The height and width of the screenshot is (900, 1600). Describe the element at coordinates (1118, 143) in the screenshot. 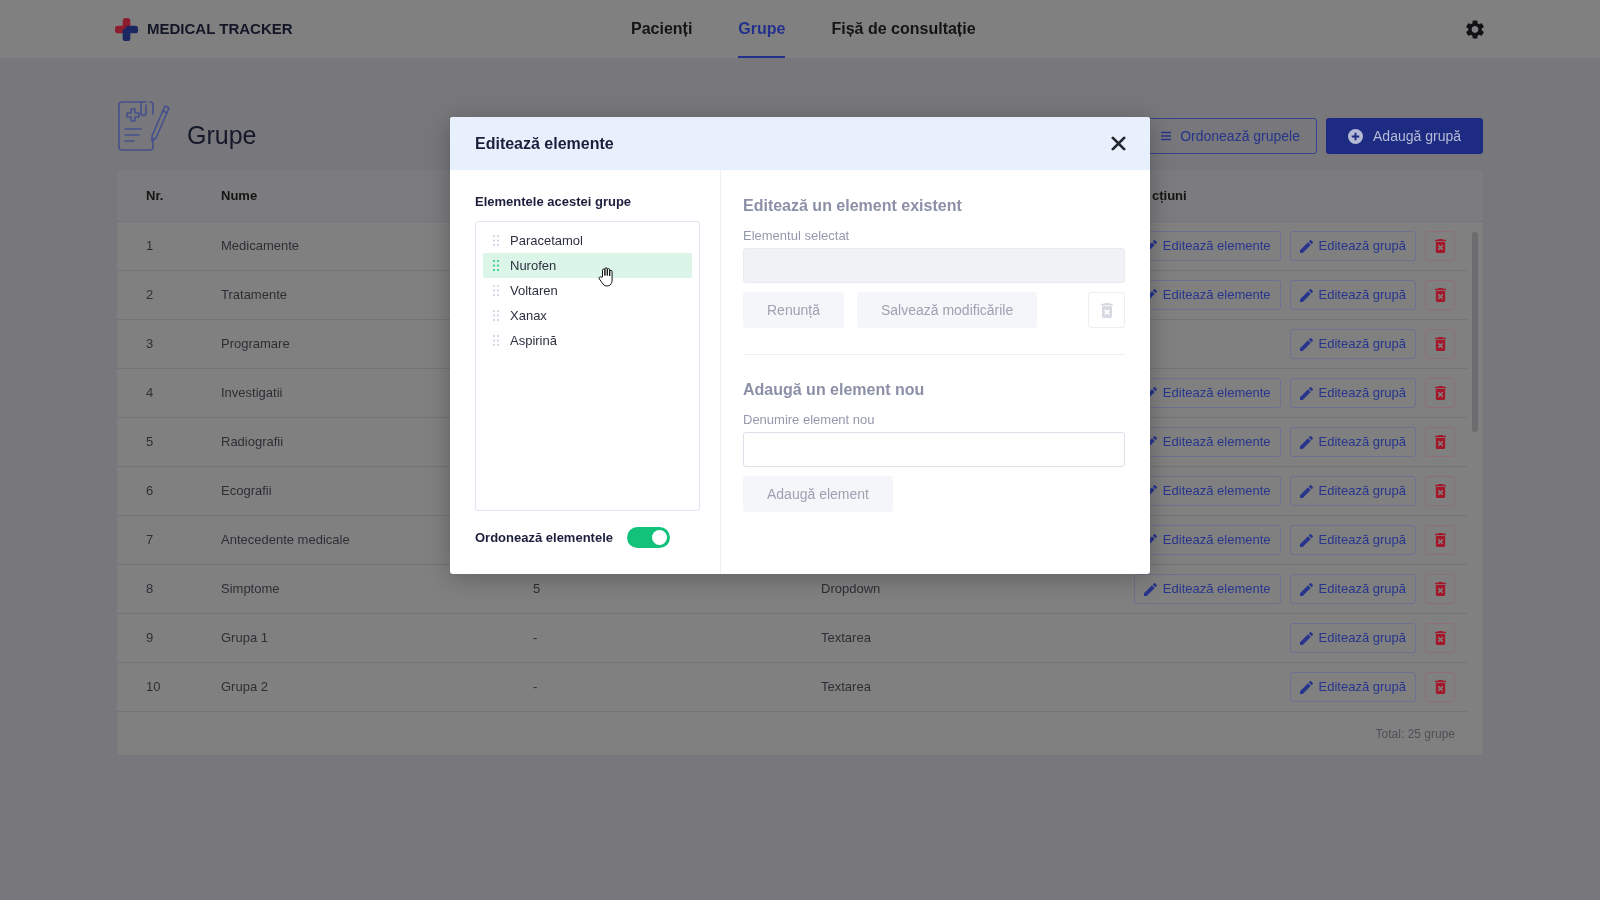

I see `close-button` at that location.